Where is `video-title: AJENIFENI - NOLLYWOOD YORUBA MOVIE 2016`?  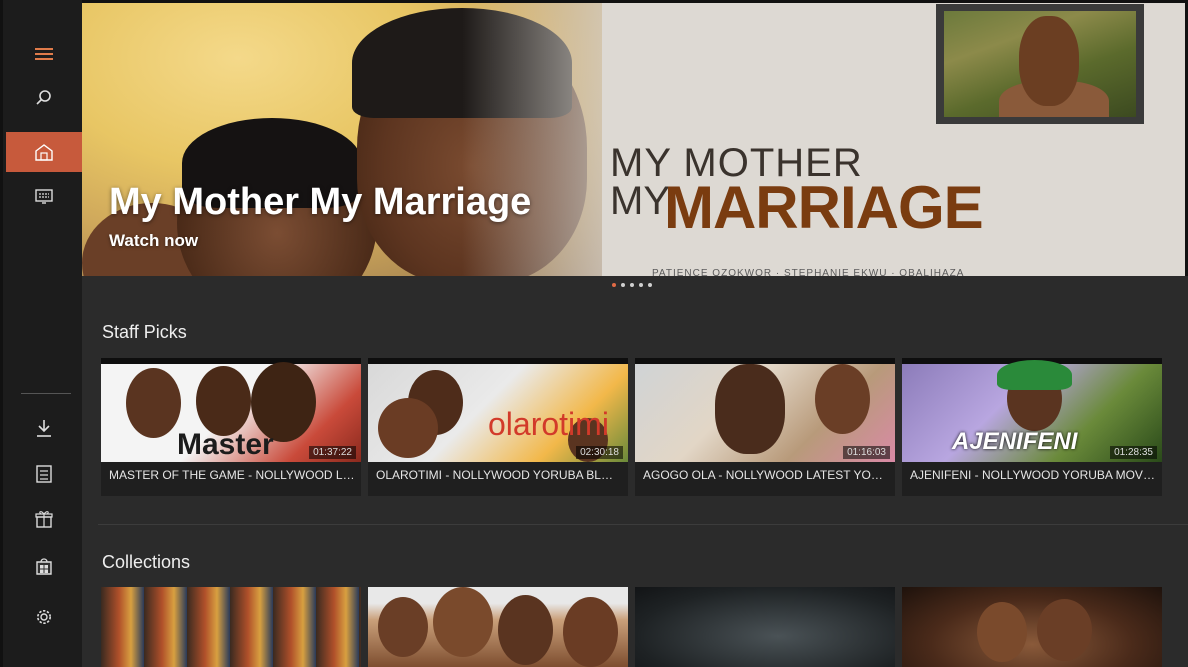
video-title: AJENIFENI - NOLLYWOOD YORUBA MOVIE 2016 is located at coordinates (1033, 475).